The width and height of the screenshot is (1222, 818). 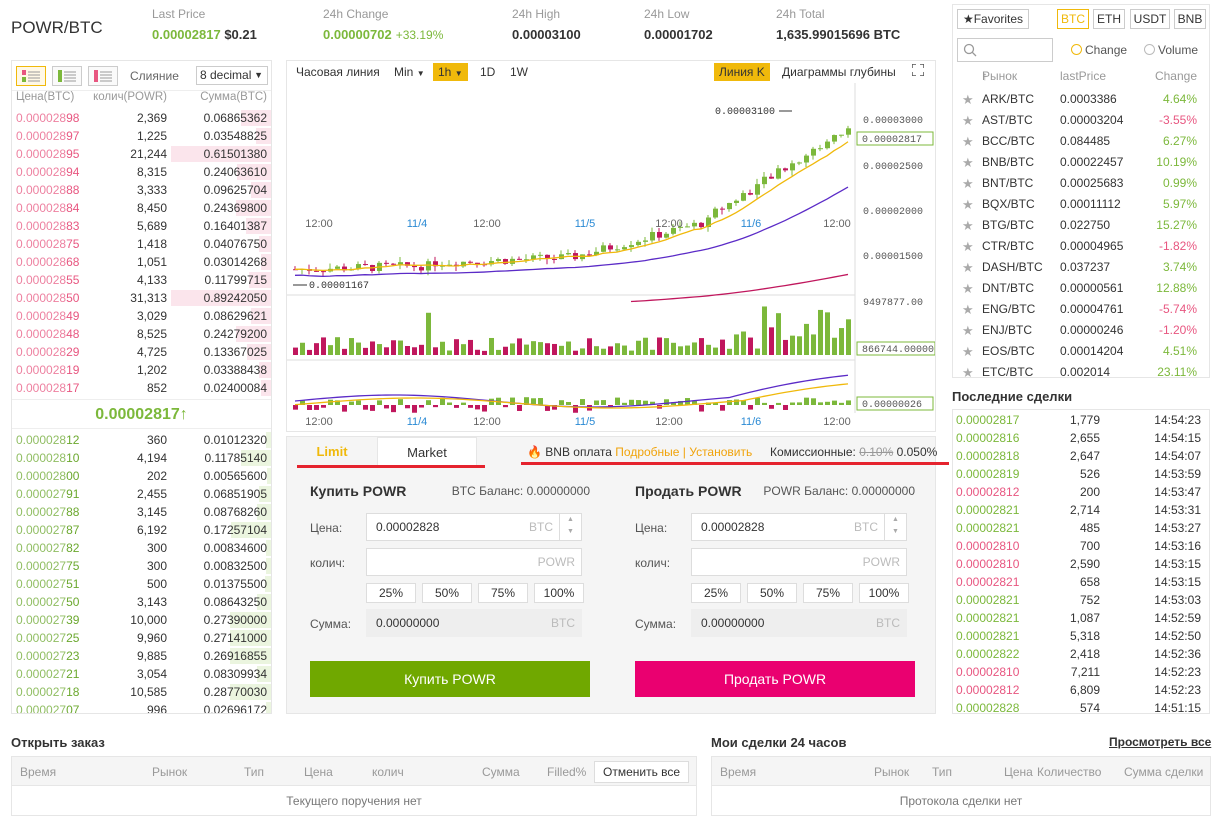 I want to click on market-row: ★ ETC/BTC 0.002014 23.11%, so click(x=1081, y=369).